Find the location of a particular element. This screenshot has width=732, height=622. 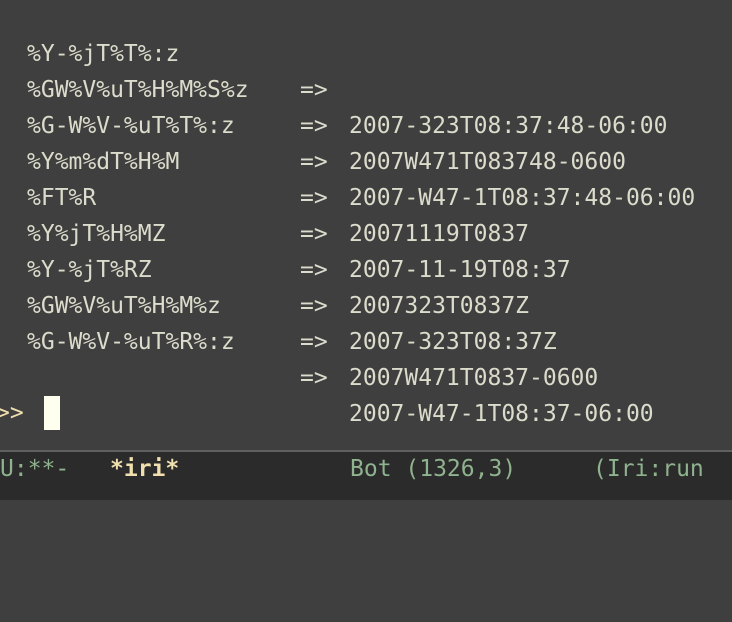

formatted-result: 2007-11-19T08:37 is located at coordinates (460, 270).